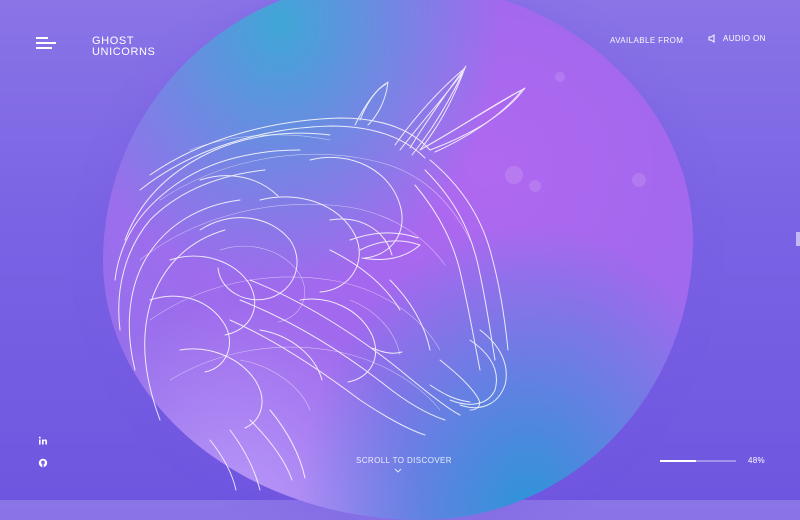  Describe the element at coordinates (404, 460) in the screenshot. I see `scroll-to-discover: SCROLL TO DISCOVER` at that location.